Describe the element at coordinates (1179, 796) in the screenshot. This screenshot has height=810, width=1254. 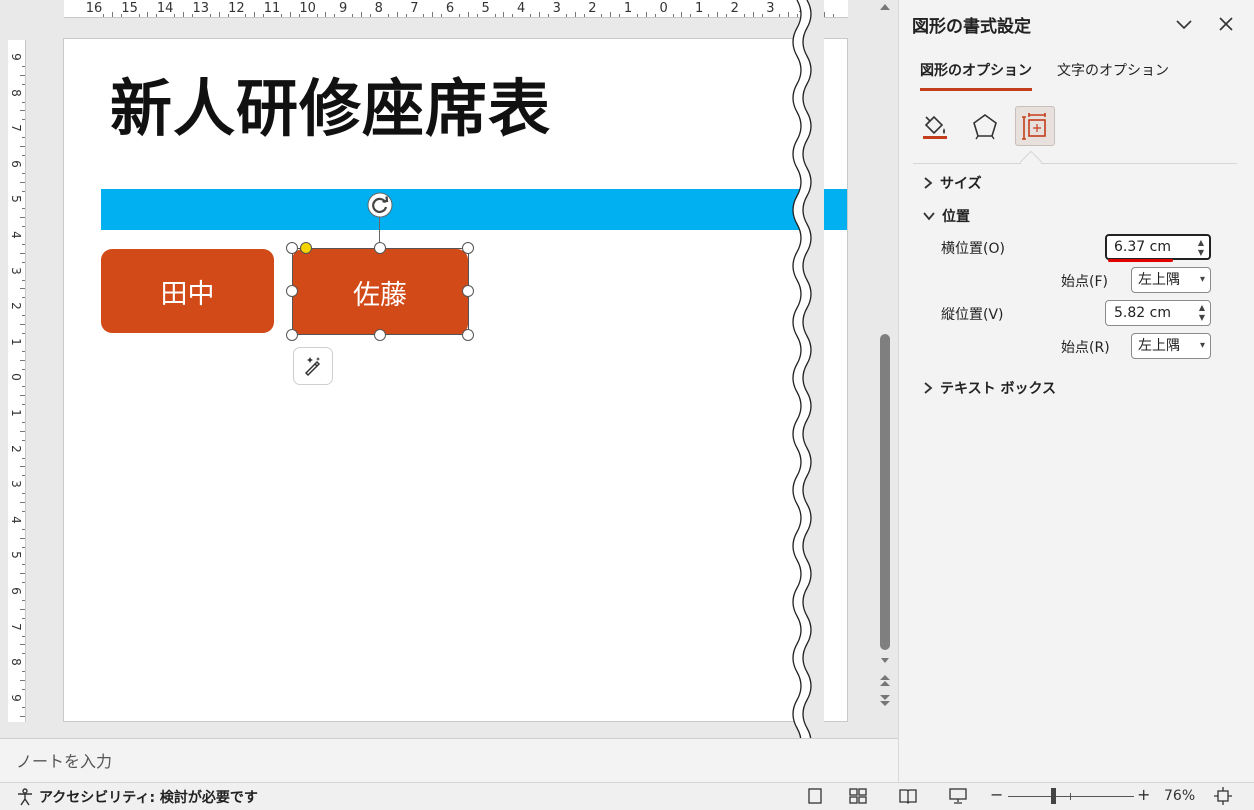
I see `zoom-level: 76%` at that location.